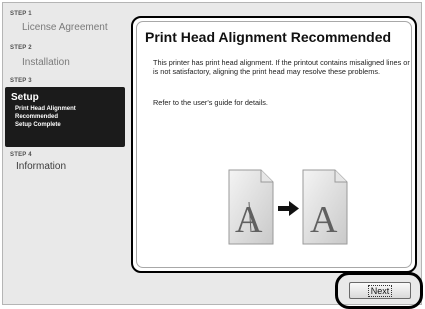 The image size is (425, 309). I want to click on substep-print-head-alignment: Print Head Alignment, so click(45, 109).